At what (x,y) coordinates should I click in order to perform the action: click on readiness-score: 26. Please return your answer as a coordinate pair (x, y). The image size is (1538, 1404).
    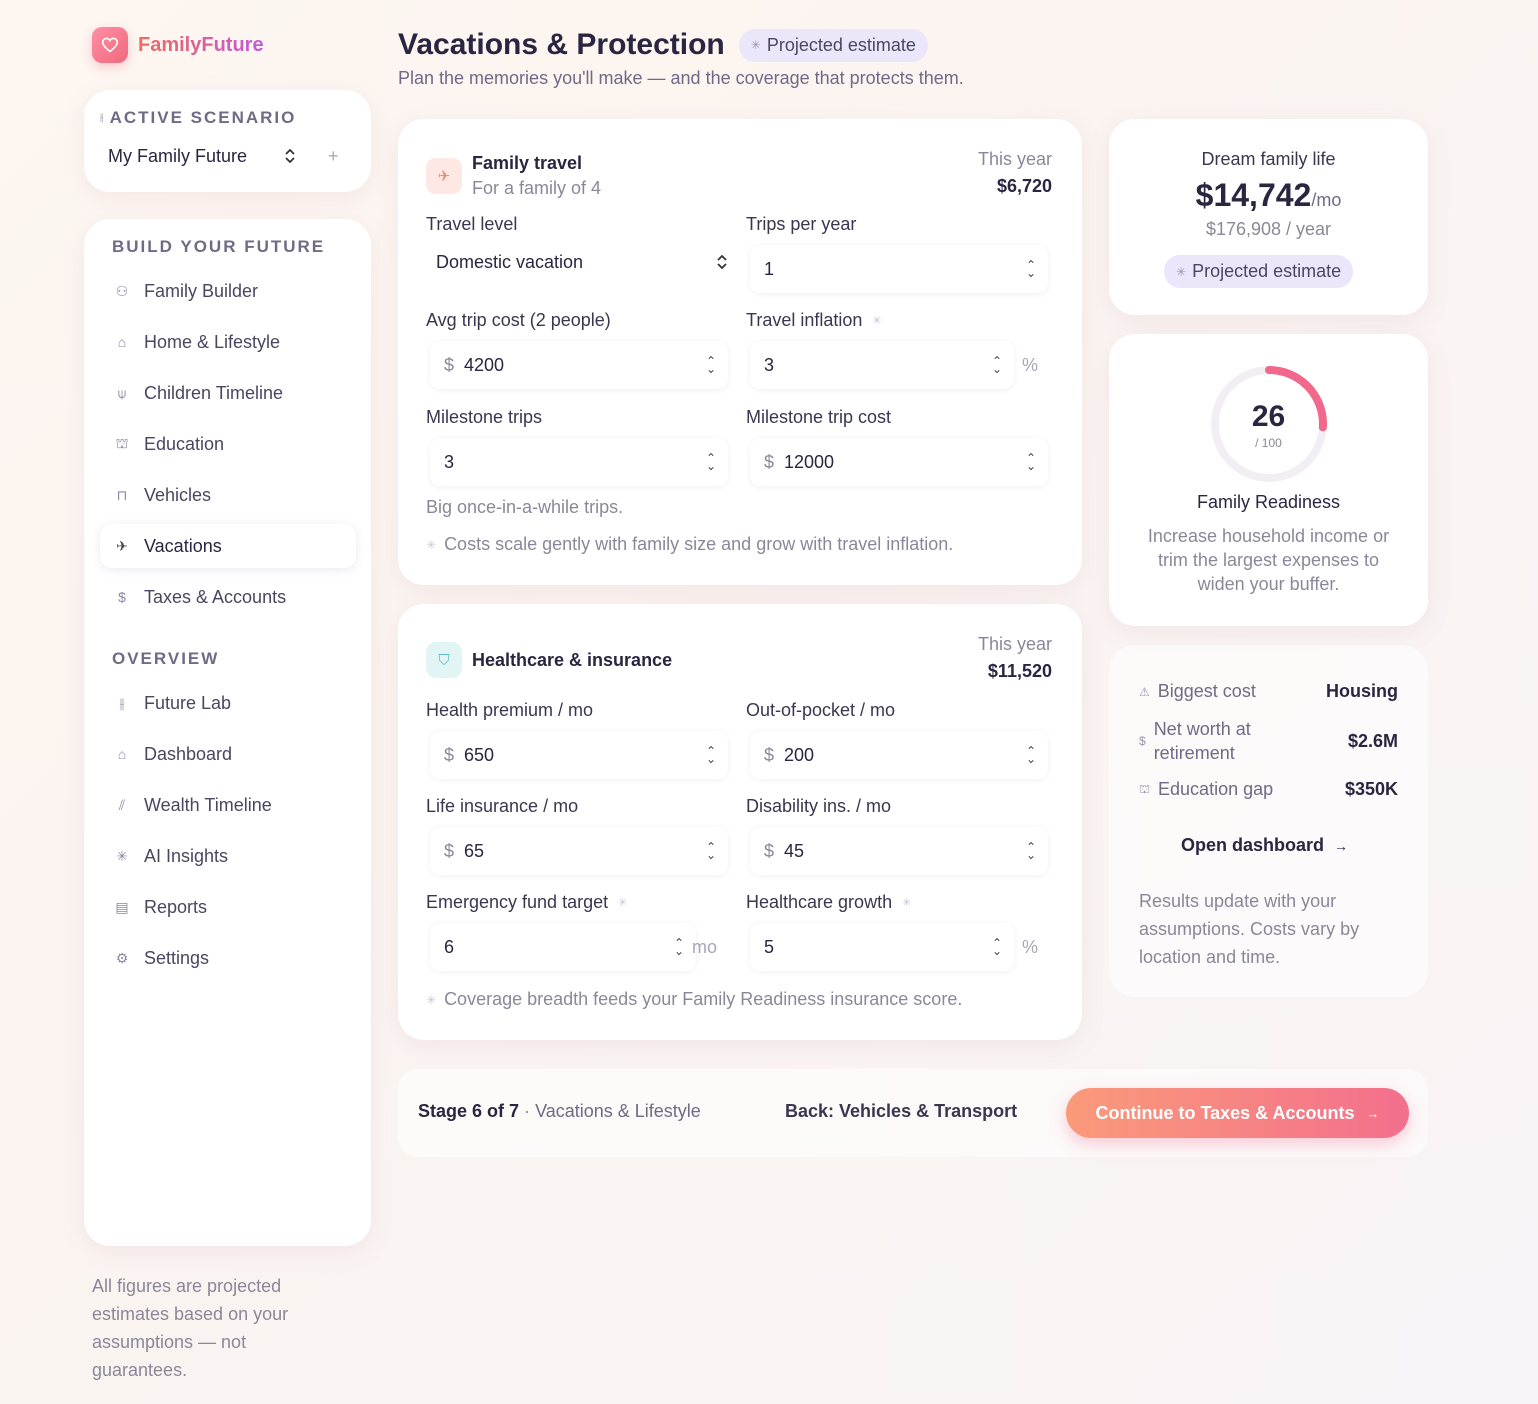
    Looking at the image, I should click on (1268, 416).